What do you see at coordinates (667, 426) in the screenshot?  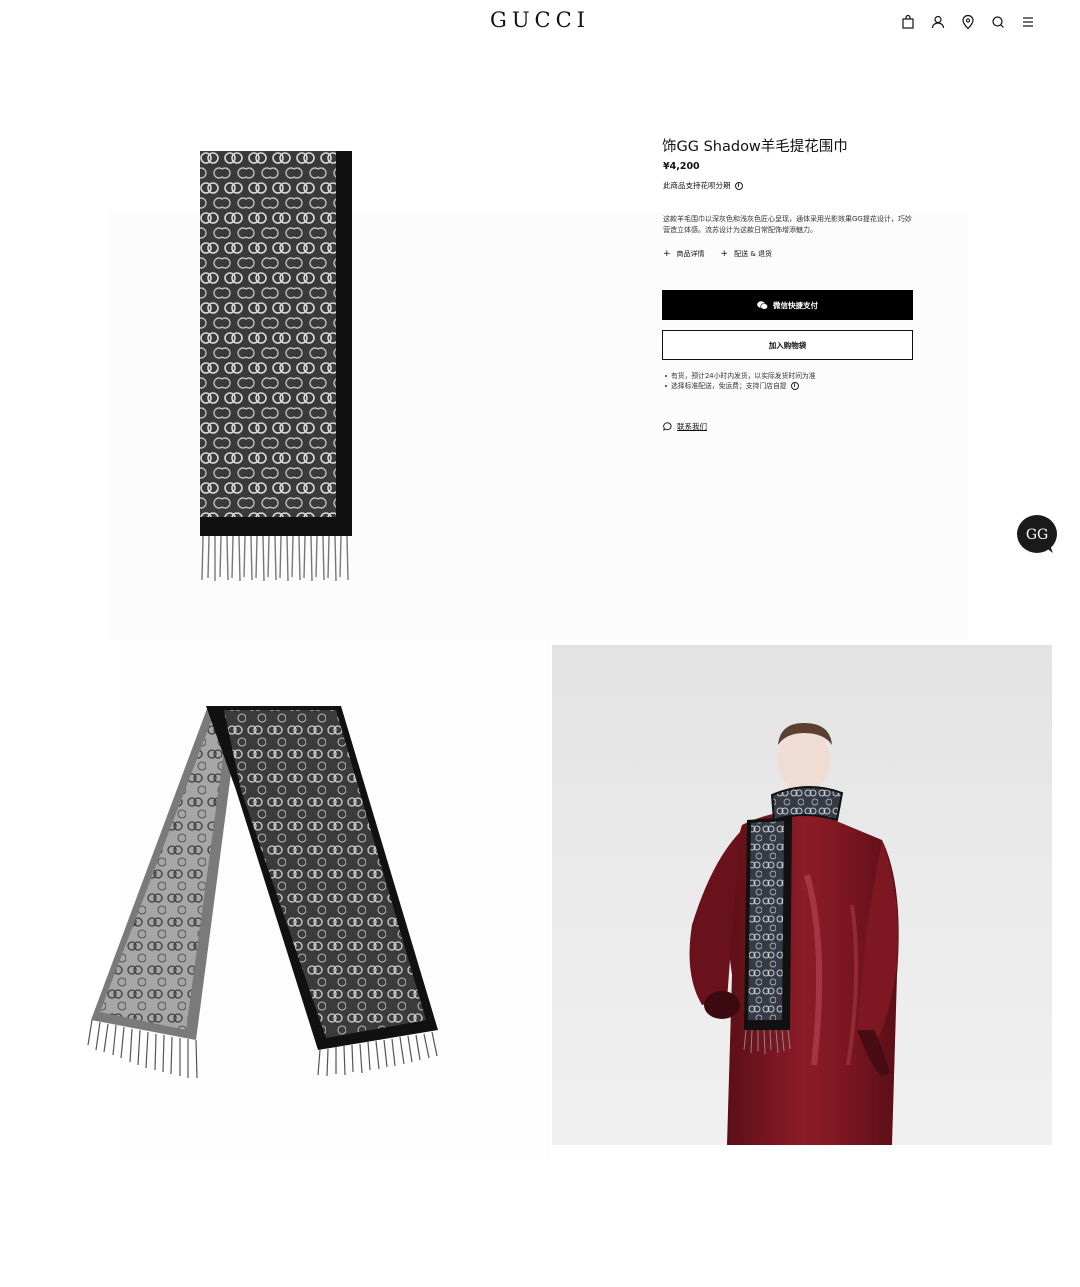 I see `chat-icon` at bounding box center [667, 426].